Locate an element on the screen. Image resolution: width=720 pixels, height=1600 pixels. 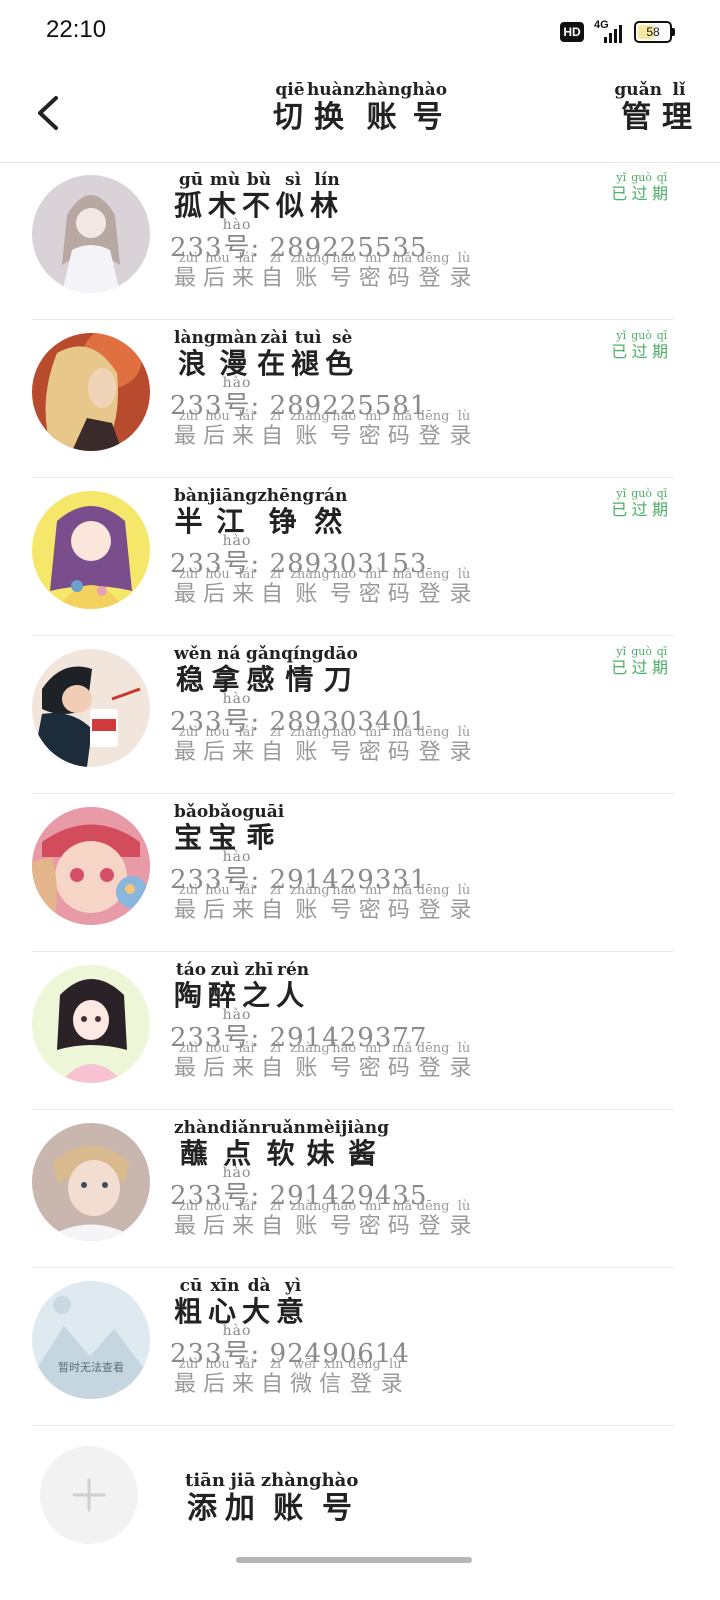
page-title-text: 切qiē换huàn账zhàng号hào is located at coordinates (360, 107).